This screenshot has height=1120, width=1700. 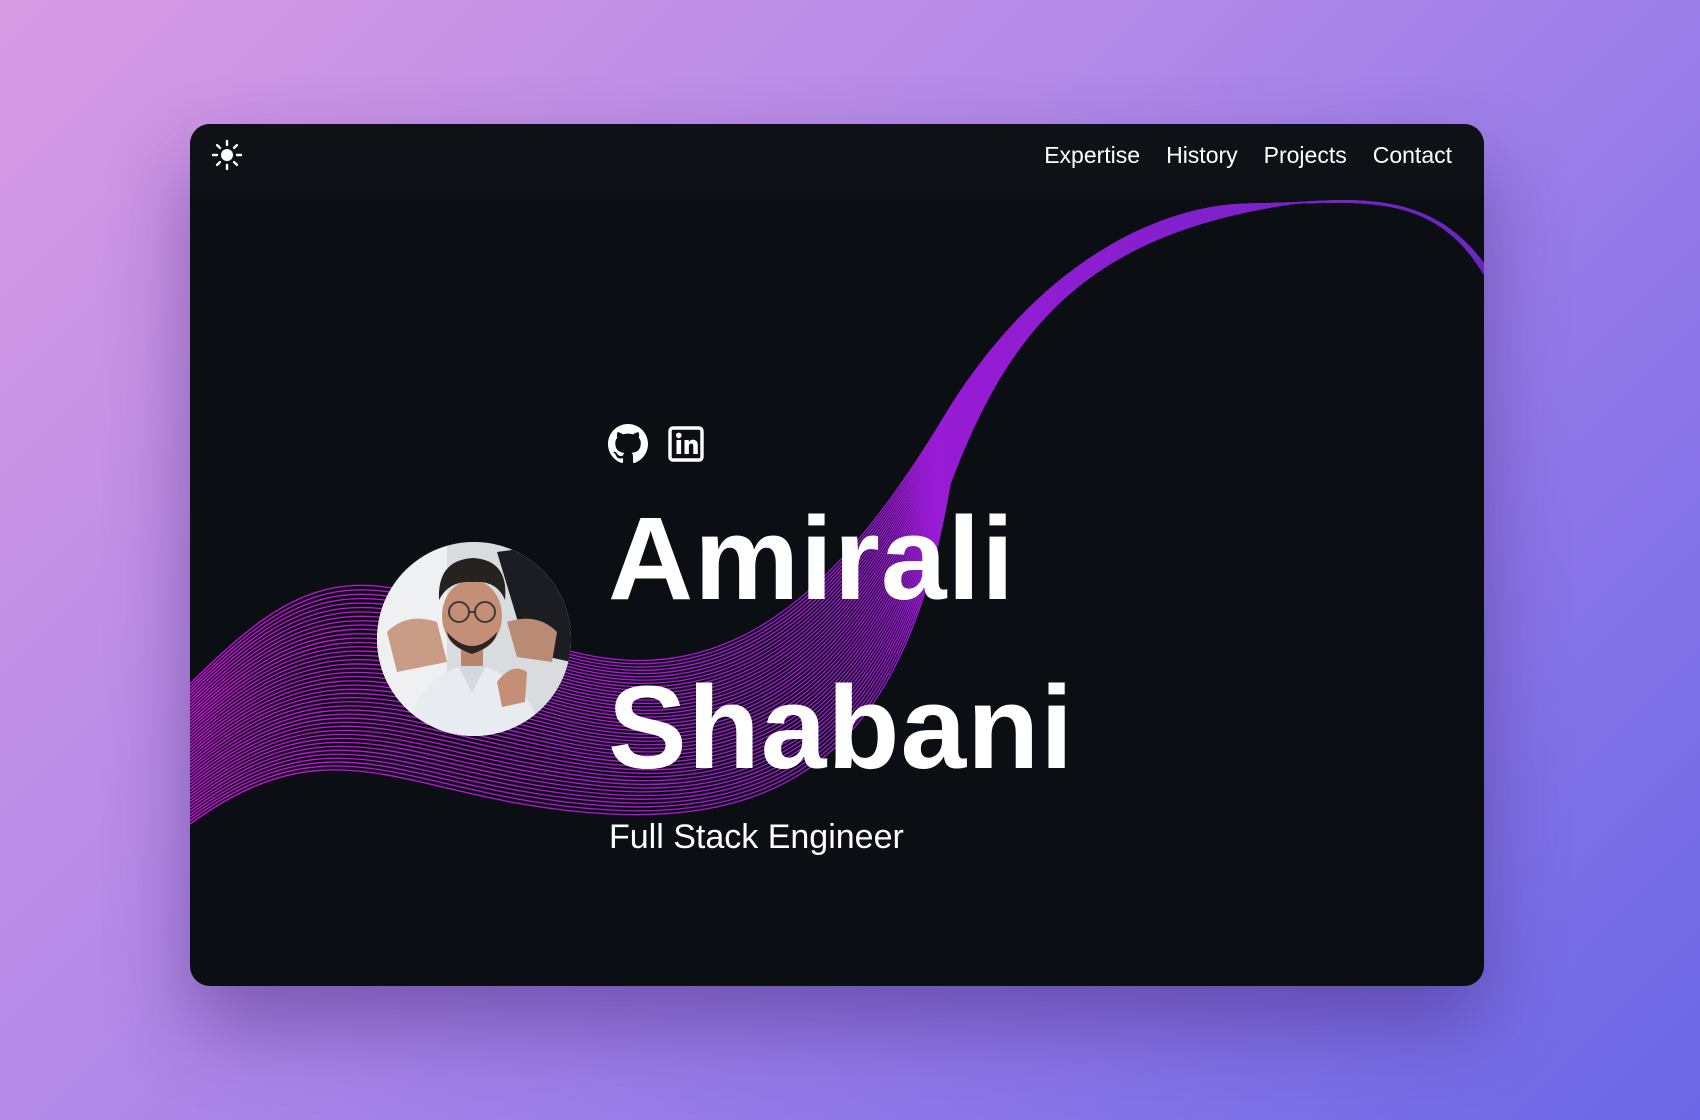 I want to click on main-nav: Expertise History Projects Contact, so click(x=1248, y=155).